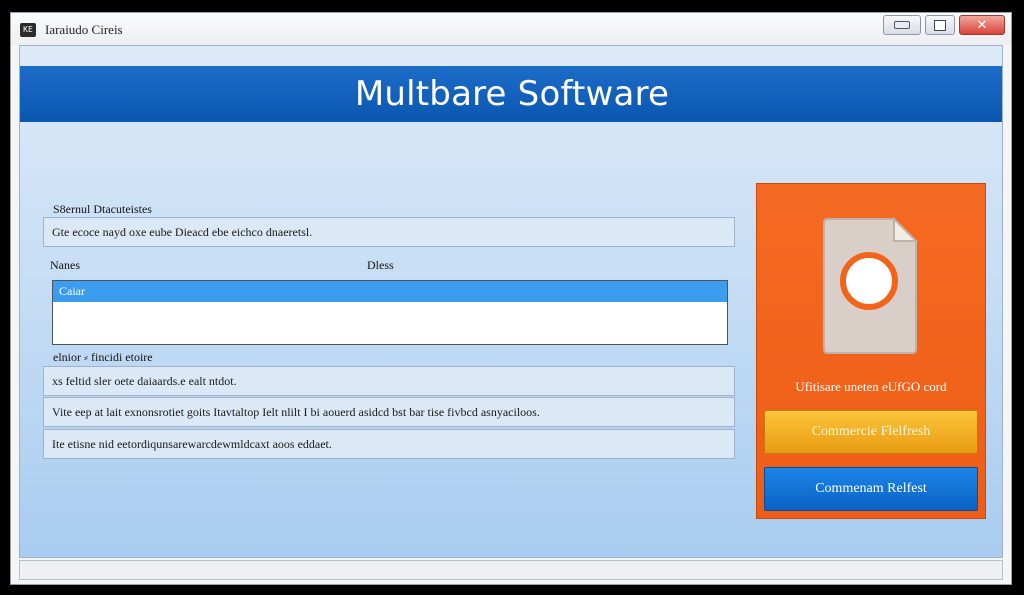 Image resolution: width=1024 pixels, height=595 pixels. What do you see at coordinates (84, 29) in the screenshot?
I see `window-title: Iaraiudo Cireis` at bounding box center [84, 29].